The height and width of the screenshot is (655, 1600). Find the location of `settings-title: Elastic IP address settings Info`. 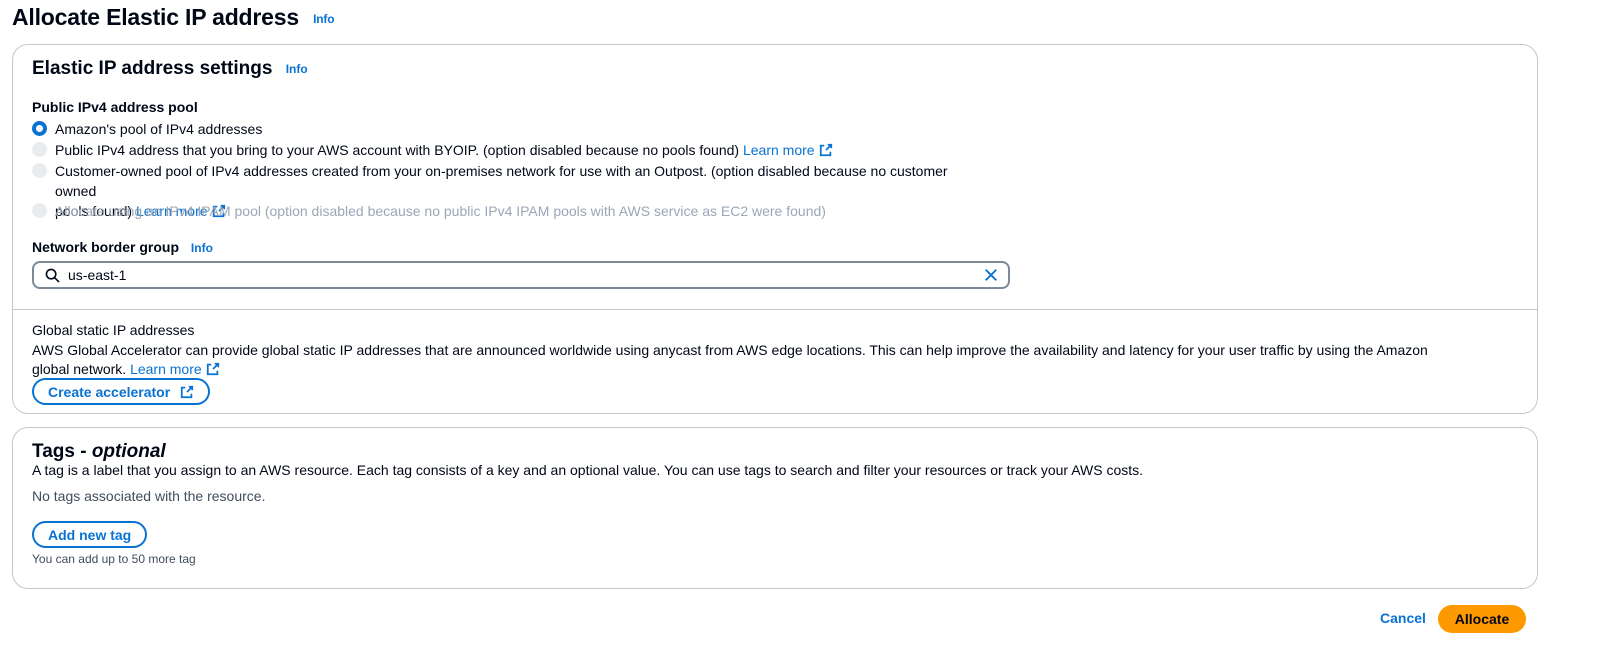

settings-title: Elastic IP address settings Info is located at coordinates (170, 69).